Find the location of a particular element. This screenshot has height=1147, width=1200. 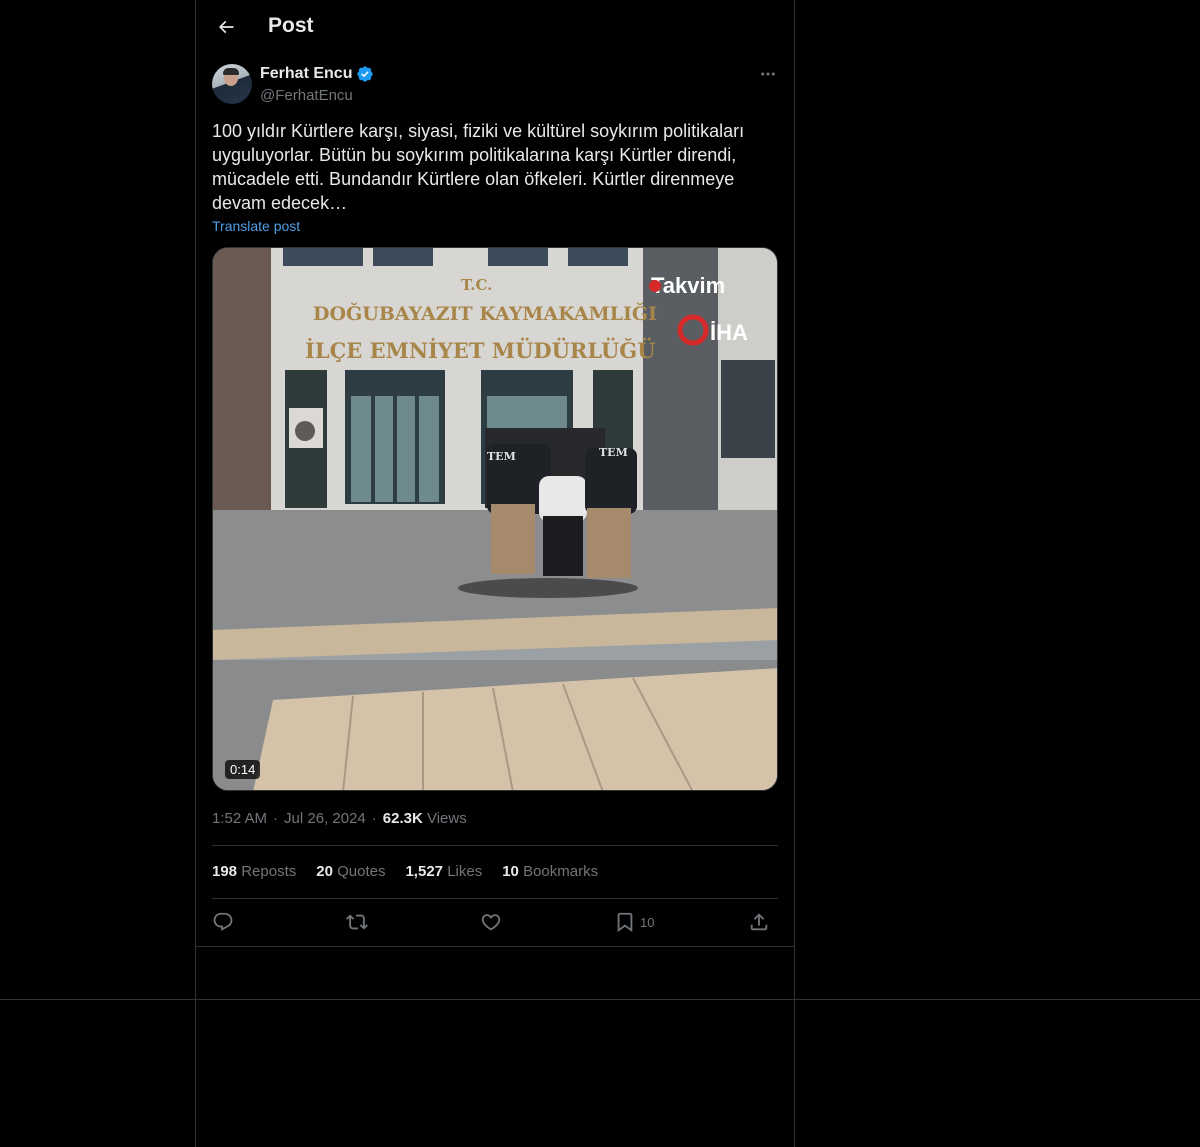

back-button is located at coordinates (226, 27).